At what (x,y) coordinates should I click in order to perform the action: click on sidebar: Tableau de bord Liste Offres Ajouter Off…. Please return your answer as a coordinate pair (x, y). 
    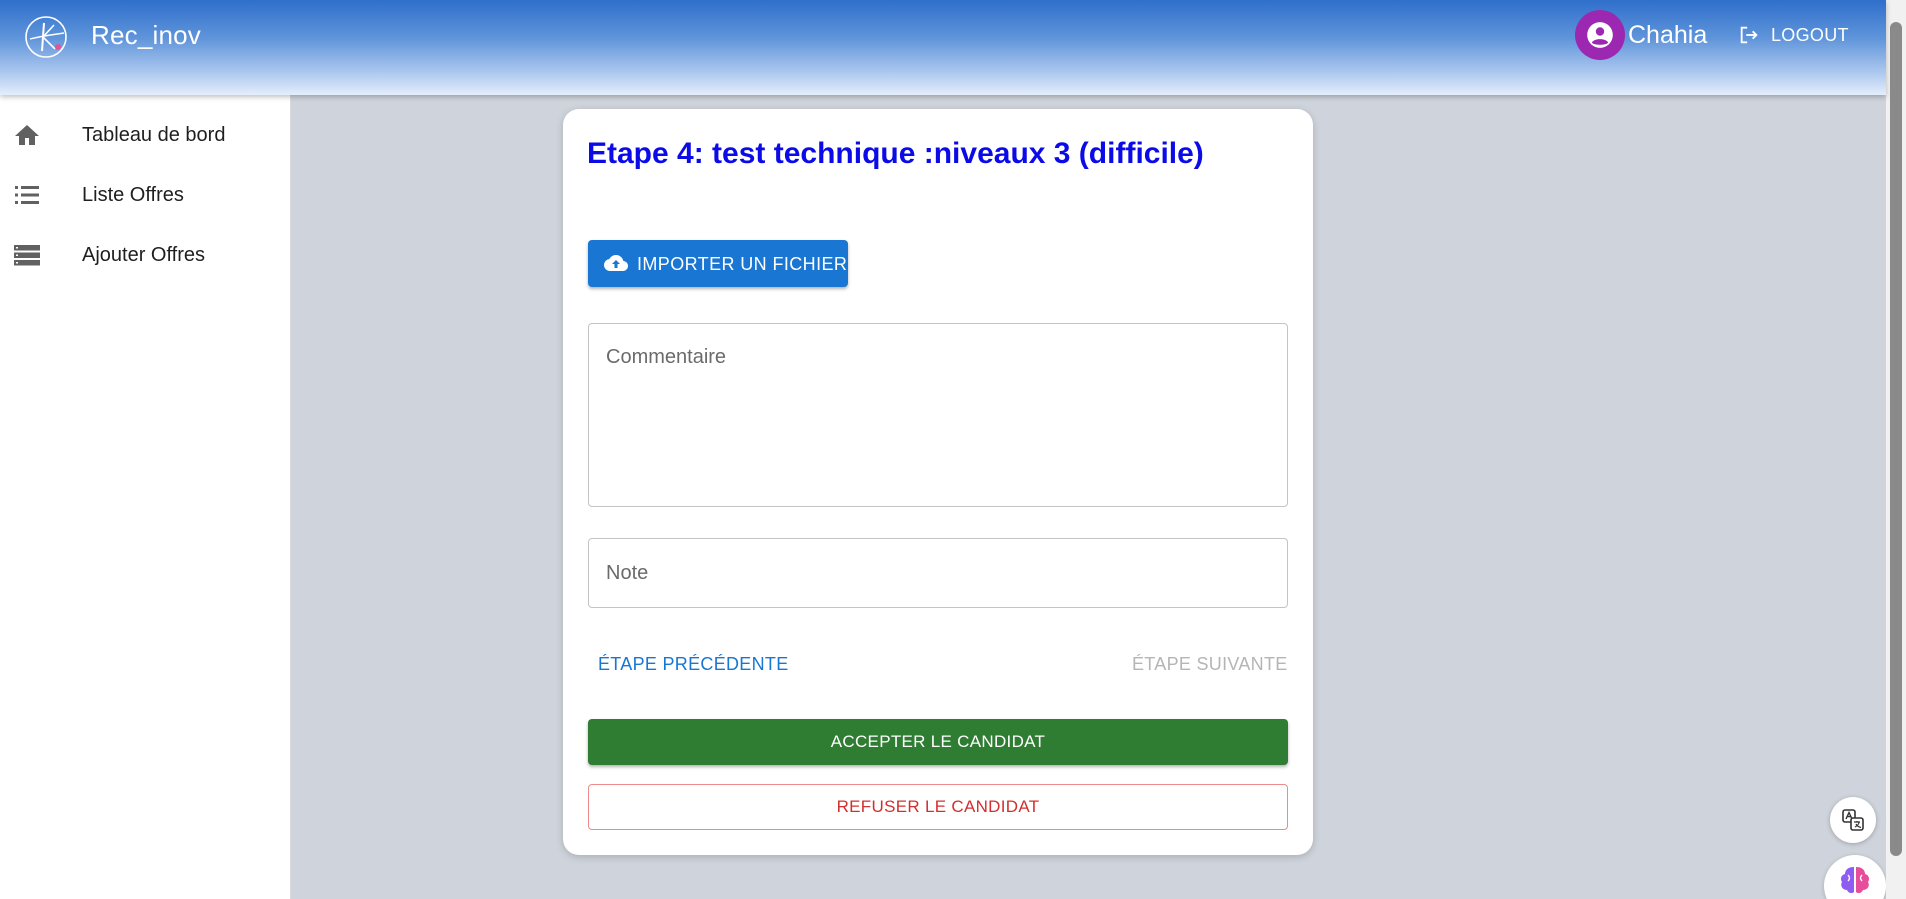
    Looking at the image, I should click on (145, 497).